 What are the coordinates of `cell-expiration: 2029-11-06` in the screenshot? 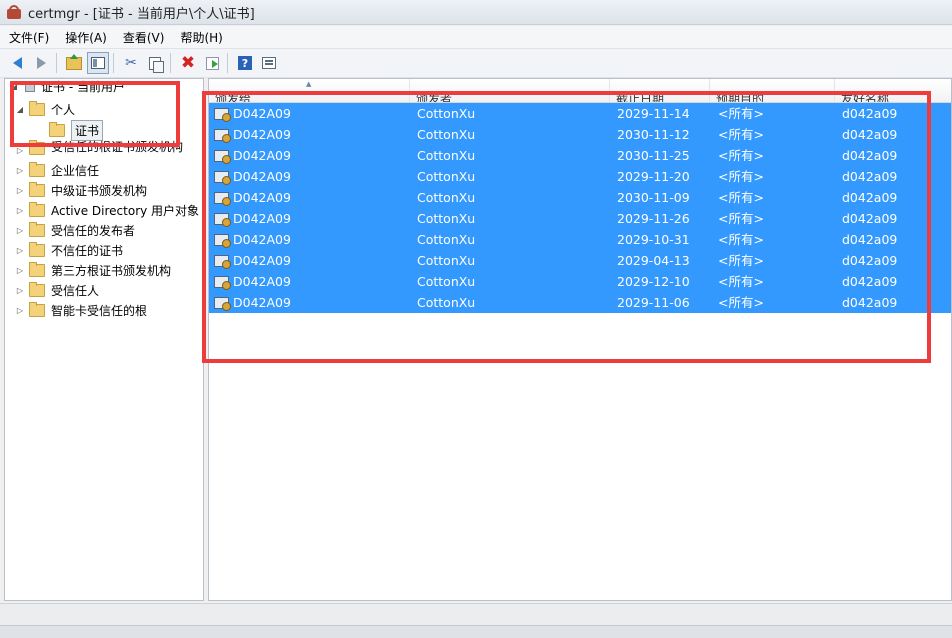 It's located at (653, 302).